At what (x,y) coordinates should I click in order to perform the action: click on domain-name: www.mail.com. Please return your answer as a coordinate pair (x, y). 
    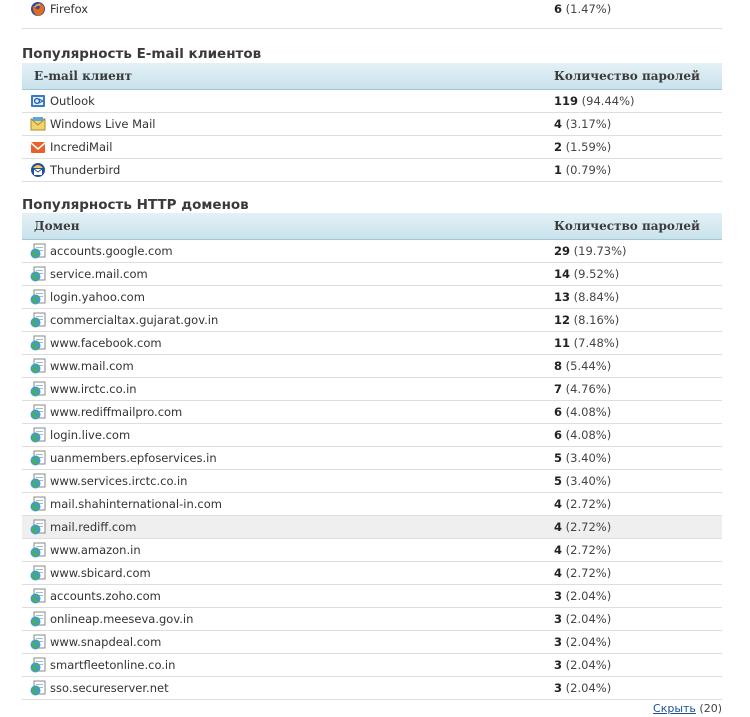
    Looking at the image, I should click on (92, 366).